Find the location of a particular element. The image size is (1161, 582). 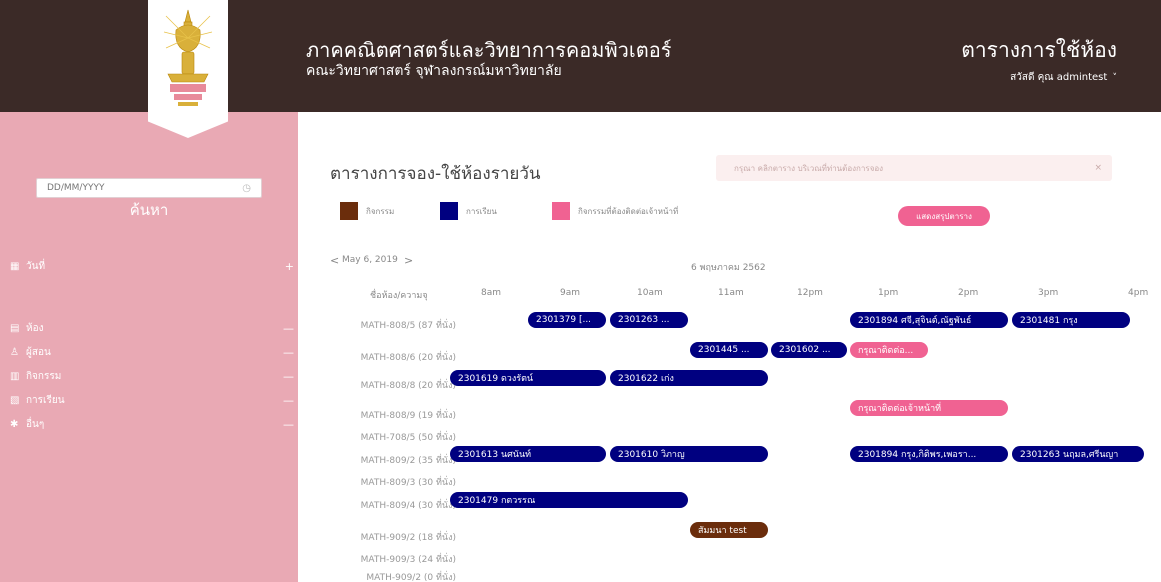

room-label: MATH-909/2 (18 ที่นั่ง) is located at coordinates (408, 538).